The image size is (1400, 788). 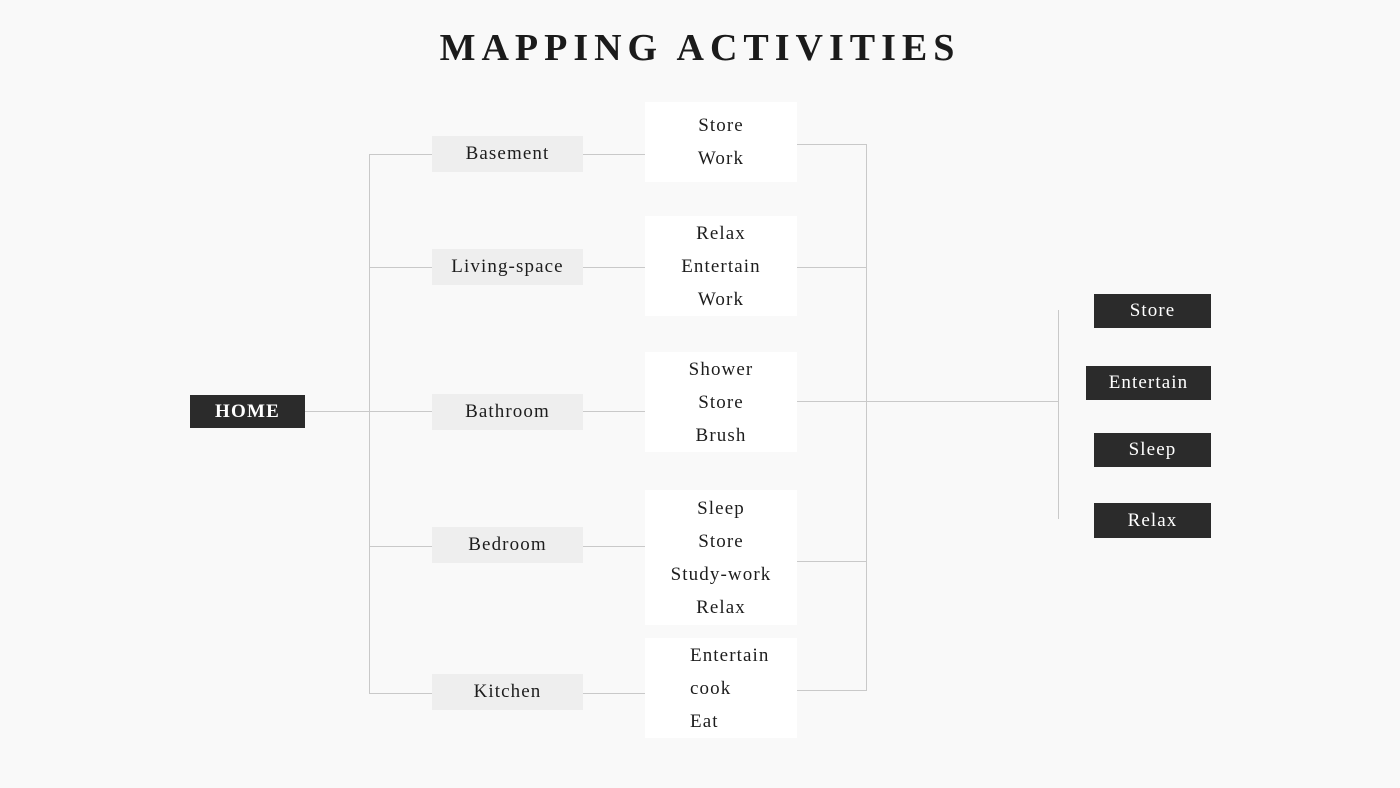 I want to click on room-node-bedroom: Bedroom, so click(x=507, y=545).